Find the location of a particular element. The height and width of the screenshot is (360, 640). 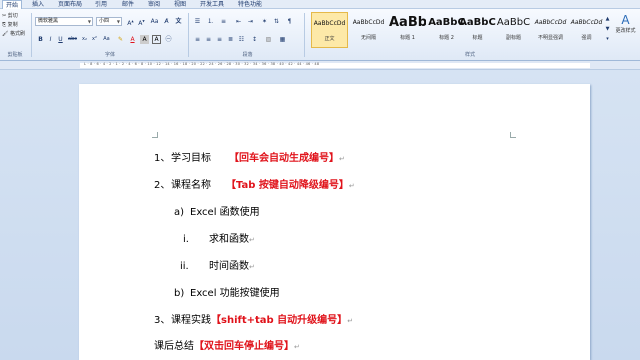

tab-home: 开始 is located at coordinates (12, 4).